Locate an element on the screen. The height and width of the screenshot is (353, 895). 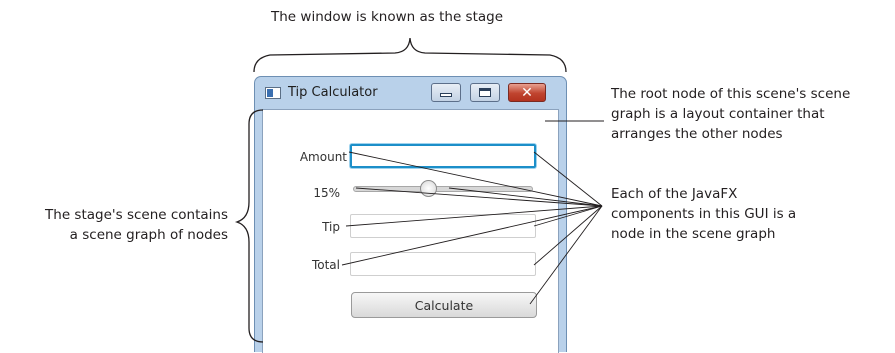
tip-field is located at coordinates (443, 226).